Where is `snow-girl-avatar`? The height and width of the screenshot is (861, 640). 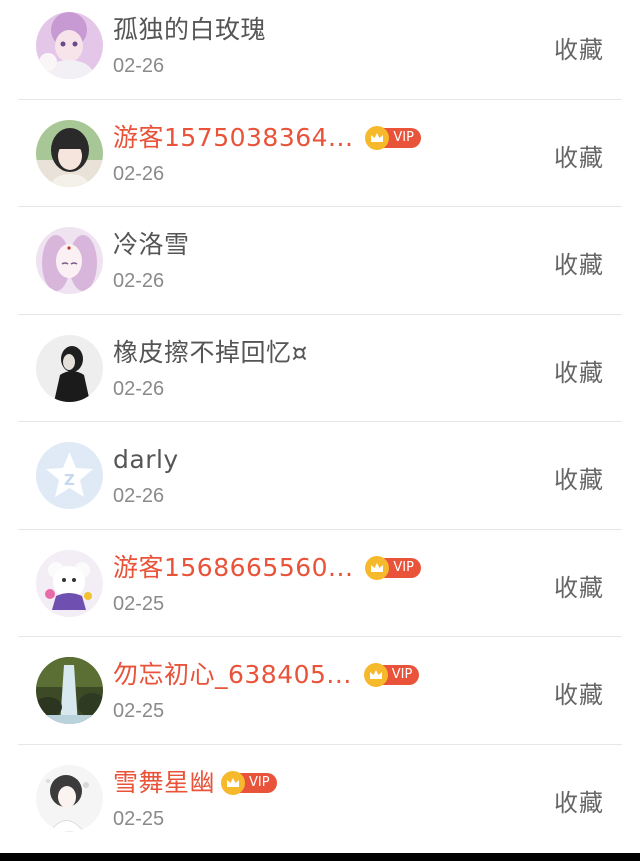 snow-girl-avatar is located at coordinates (69, 798).